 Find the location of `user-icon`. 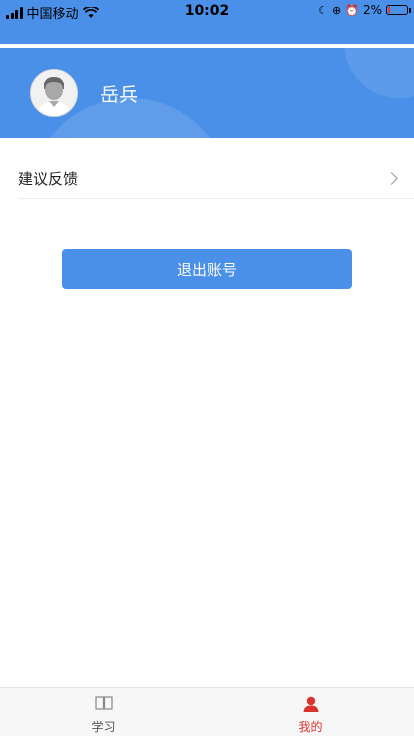

user-icon is located at coordinates (310, 704).